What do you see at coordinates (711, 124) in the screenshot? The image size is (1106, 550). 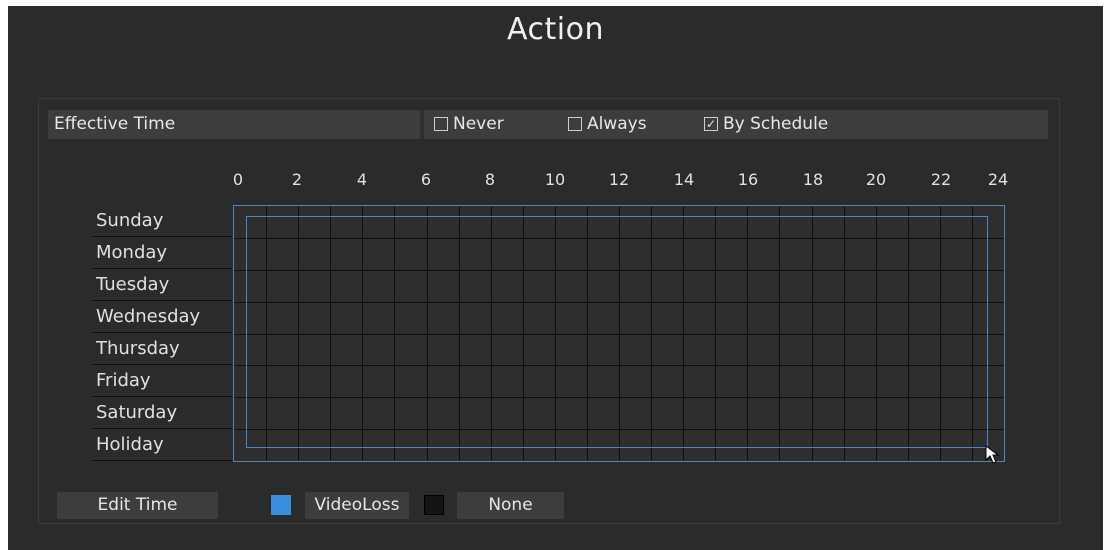 I see `check-icon: ✓` at bounding box center [711, 124].